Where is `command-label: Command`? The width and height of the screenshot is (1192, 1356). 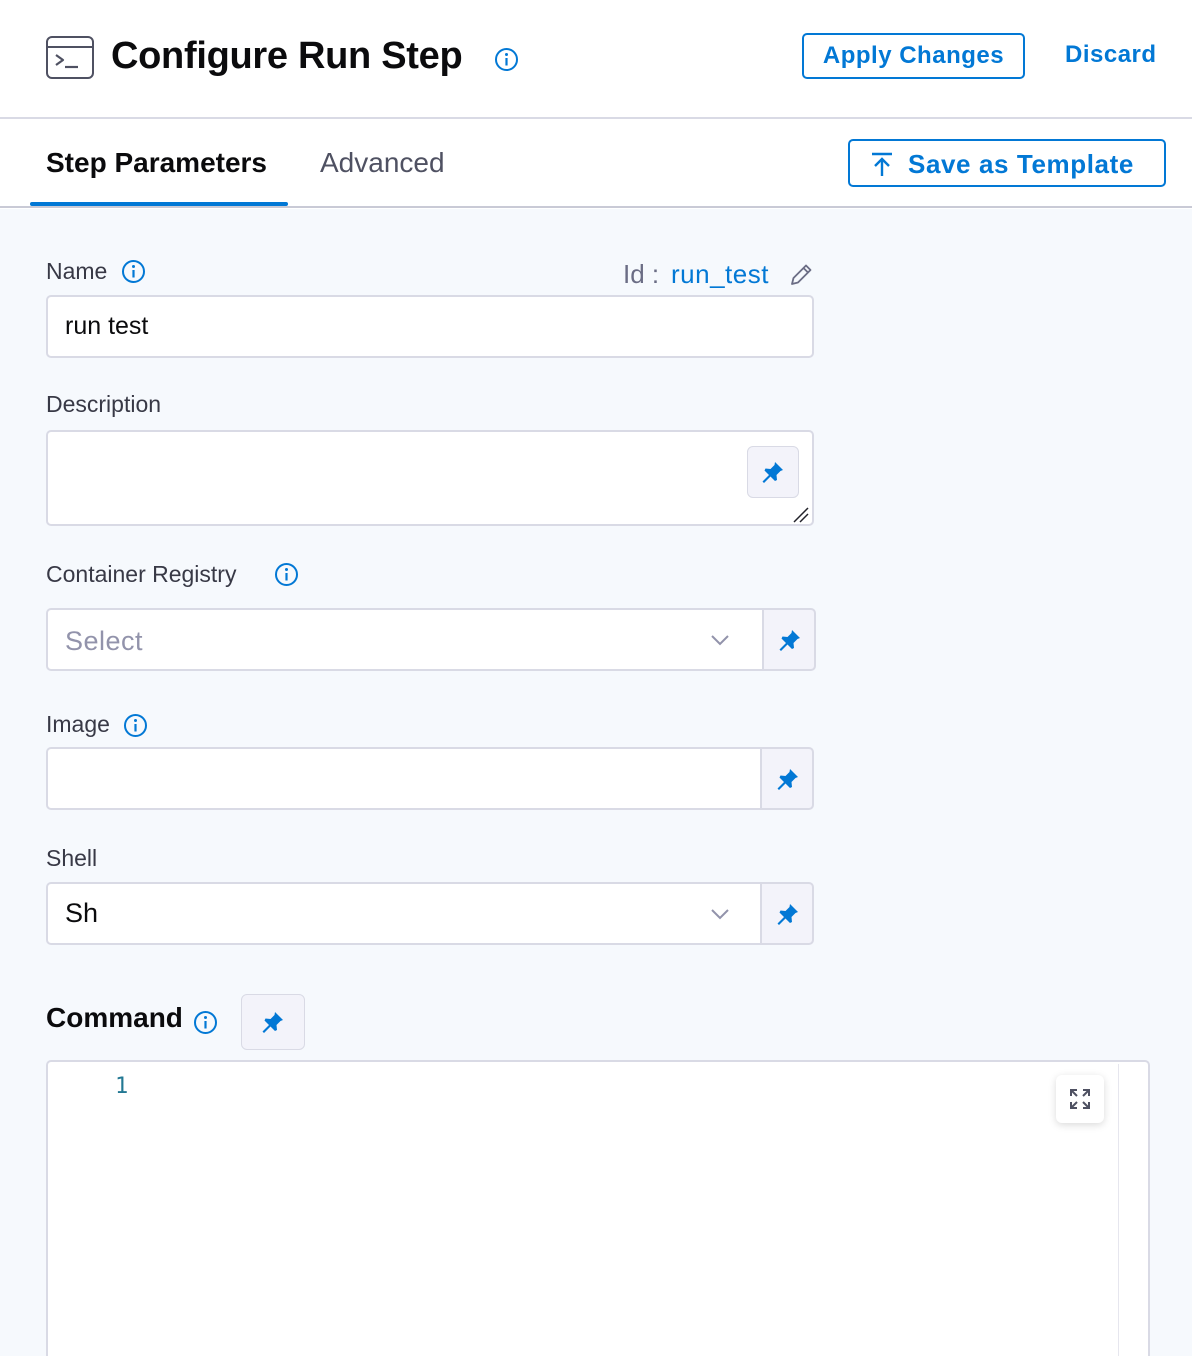
command-label: Command is located at coordinates (114, 1017).